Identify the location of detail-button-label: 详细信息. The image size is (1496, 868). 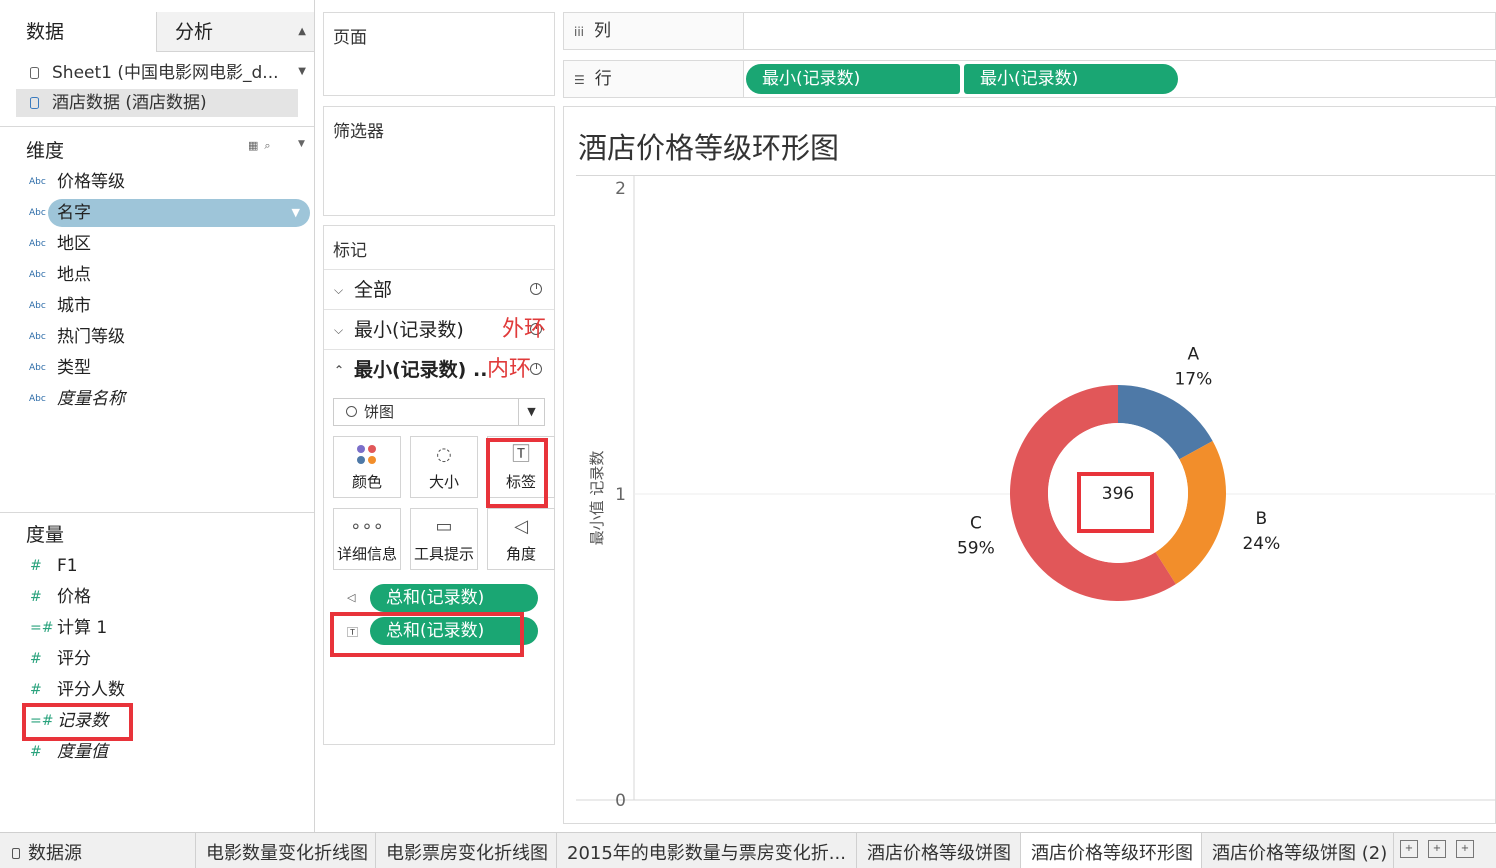
(366, 554).